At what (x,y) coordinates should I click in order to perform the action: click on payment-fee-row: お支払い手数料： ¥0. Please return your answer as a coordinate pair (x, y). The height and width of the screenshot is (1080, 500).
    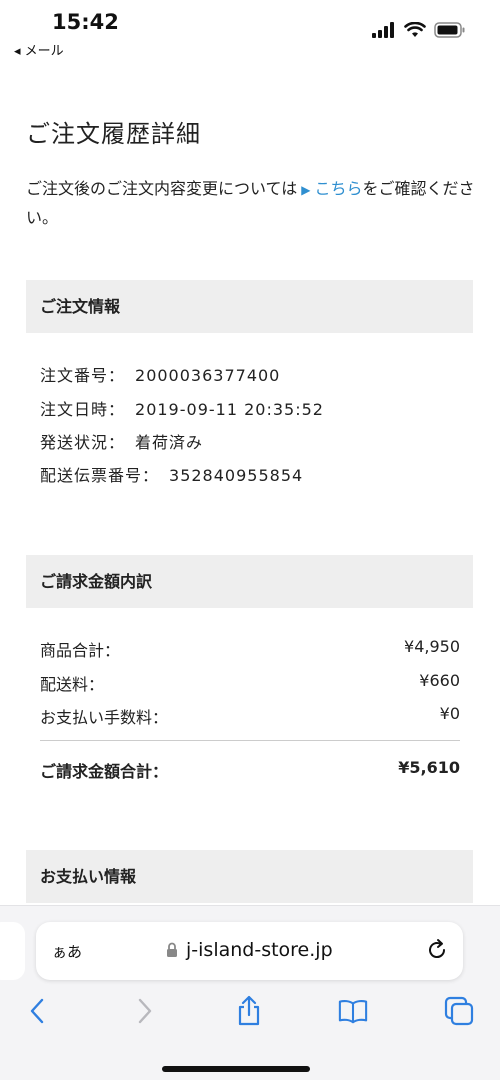
    Looking at the image, I should click on (250, 716).